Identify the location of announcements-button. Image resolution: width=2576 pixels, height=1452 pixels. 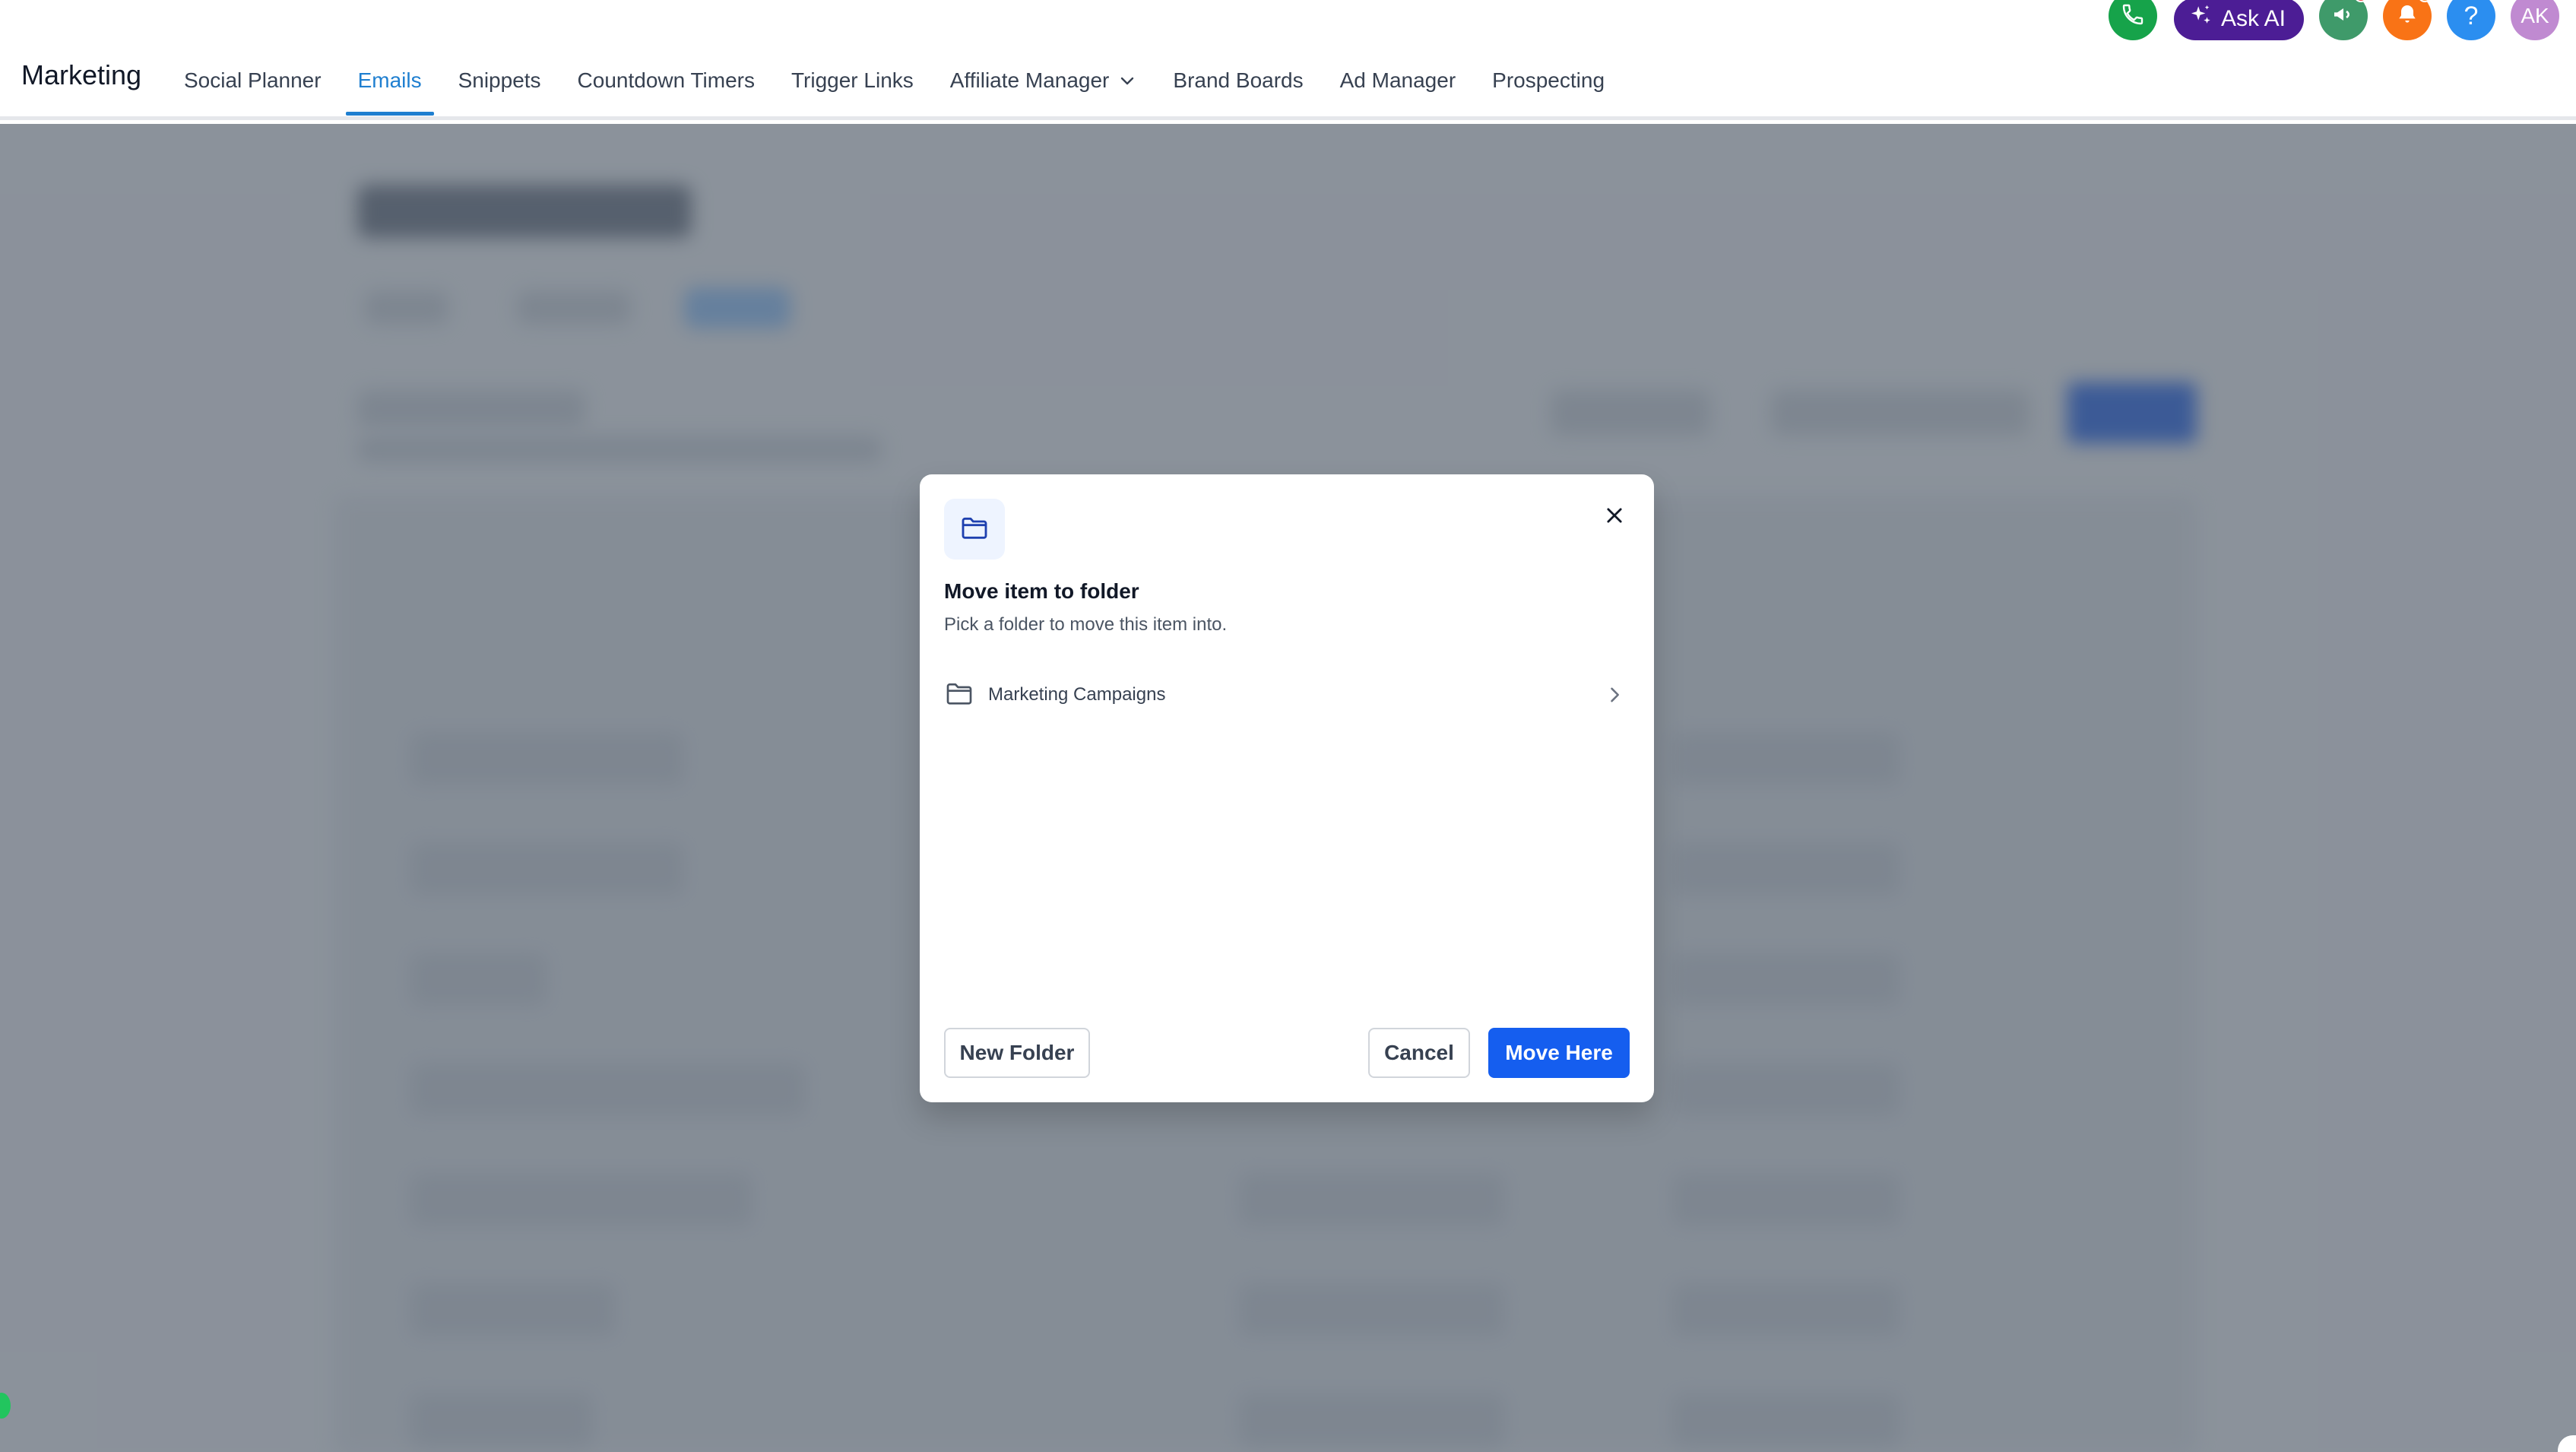
(2343, 20).